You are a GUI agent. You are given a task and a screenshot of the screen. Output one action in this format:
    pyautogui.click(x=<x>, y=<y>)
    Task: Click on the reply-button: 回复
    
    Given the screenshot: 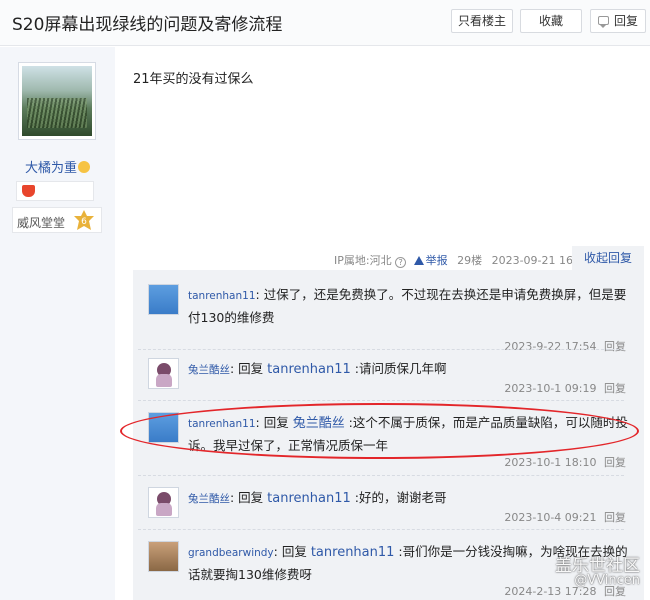 What is the action you would take?
    pyautogui.click(x=618, y=21)
    